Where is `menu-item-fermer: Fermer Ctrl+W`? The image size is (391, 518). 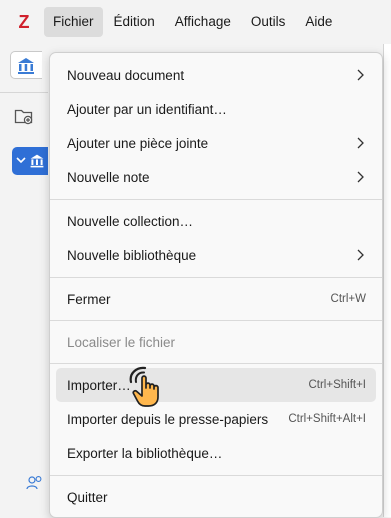
menu-item-fermer: Fermer Ctrl+W is located at coordinates (216, 299).